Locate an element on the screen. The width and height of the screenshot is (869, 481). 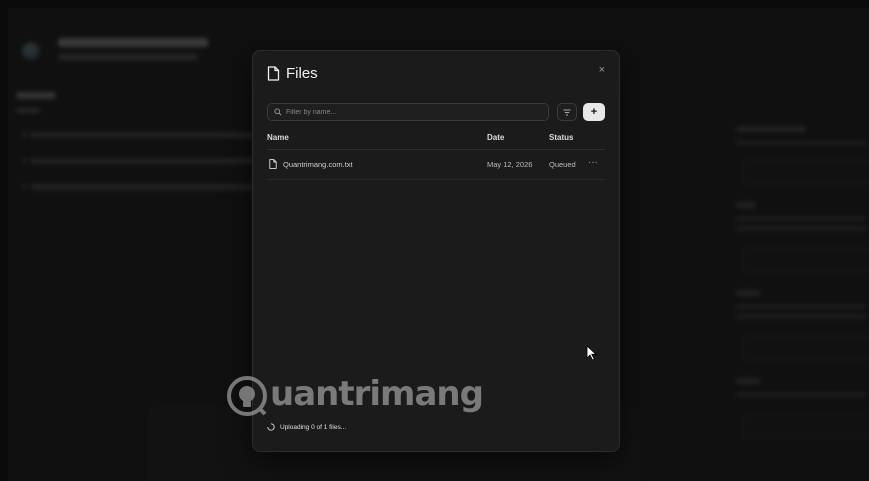
watermark-text: uantrimang is located at coordinates (377, 394).